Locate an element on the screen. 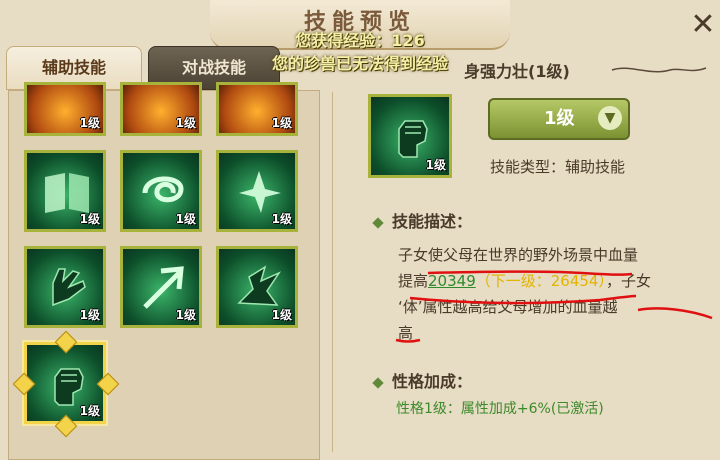 This screenshot has height=460, width=720. desc-heading: 技能描述： is located at coordinates (422, 220).